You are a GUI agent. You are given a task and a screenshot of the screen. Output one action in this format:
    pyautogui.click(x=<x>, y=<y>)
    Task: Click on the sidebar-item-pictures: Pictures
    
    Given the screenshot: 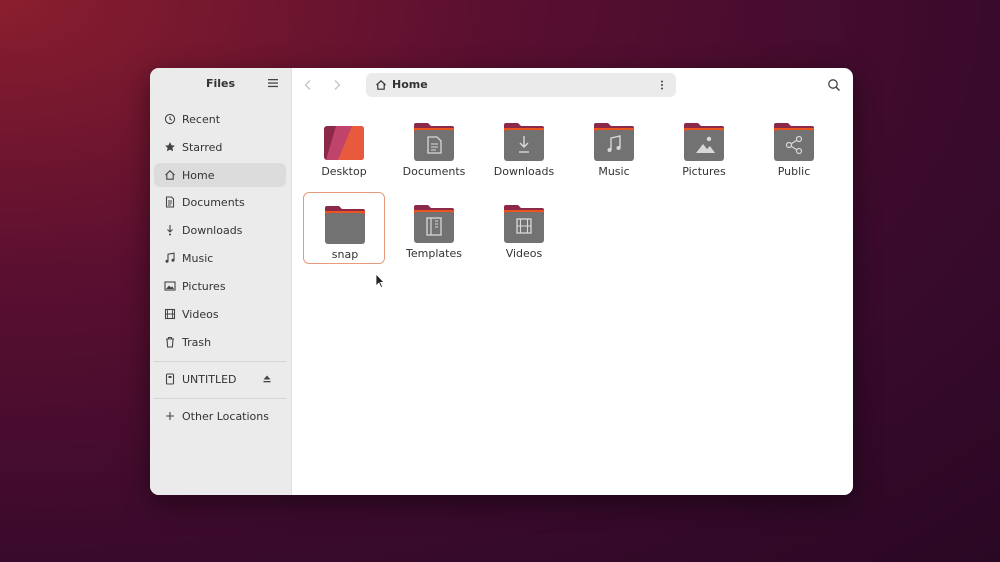 What is the action you would take?
    pyautogui.click(x=220, y=286)
    